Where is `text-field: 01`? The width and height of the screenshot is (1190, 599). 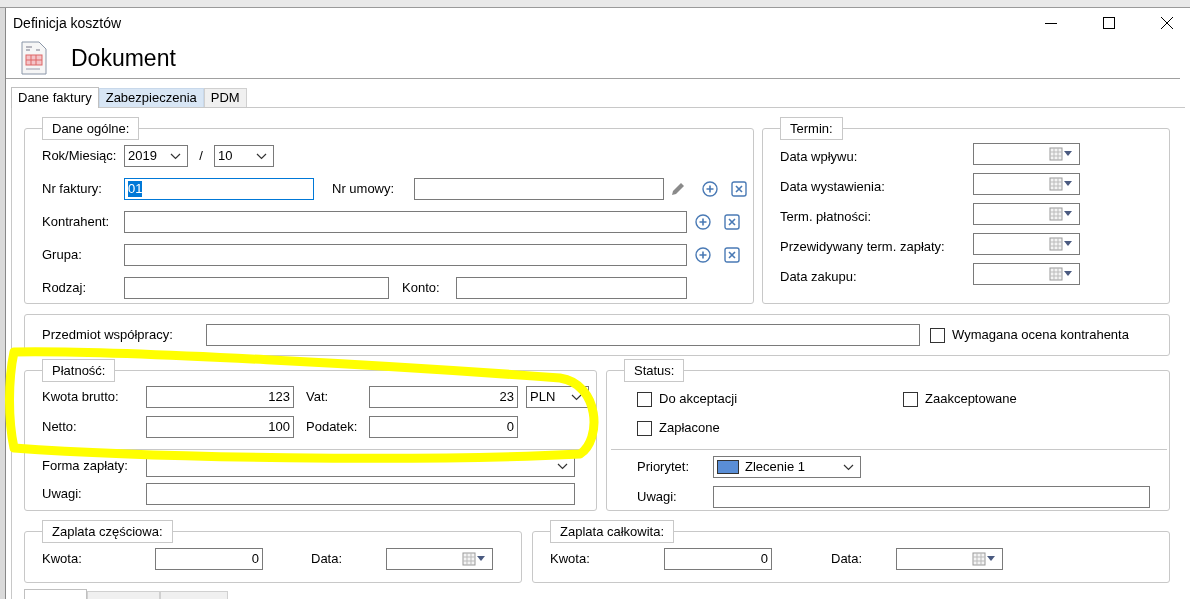
text-field: 01 is located at coordinates (219, 189).